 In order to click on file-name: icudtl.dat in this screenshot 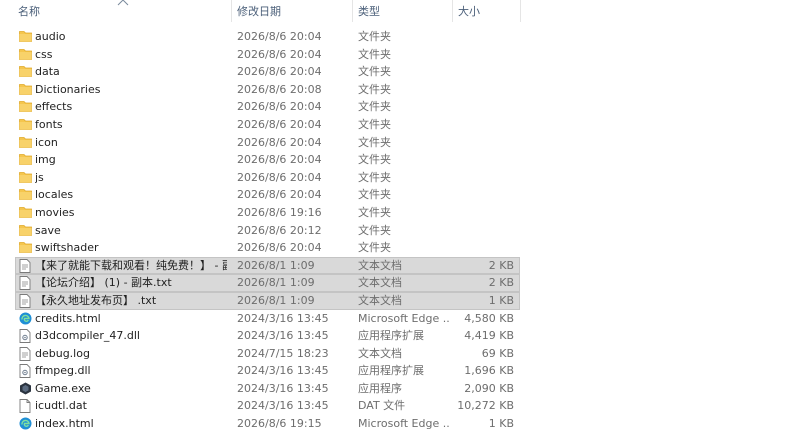, I will do `click(61, 406)`.